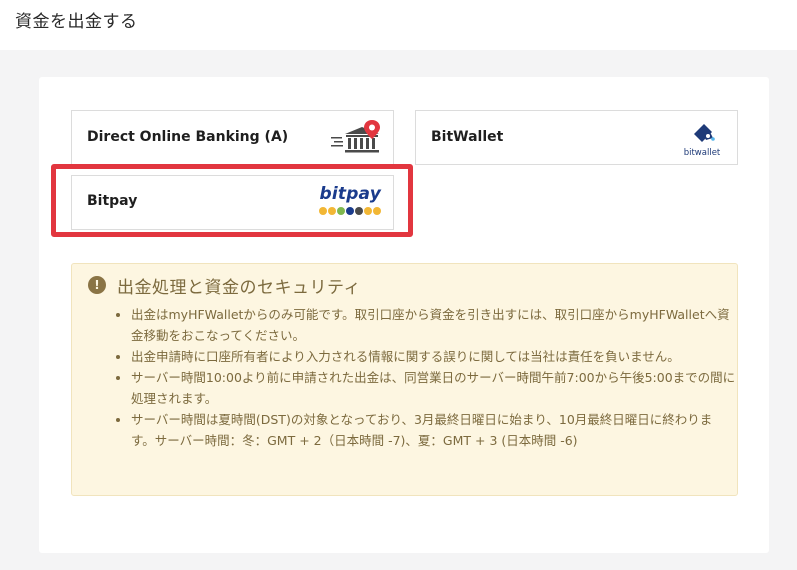 This screenshot has width=797, height=570. I want to click on bitwallet-logo: bitwallet, so click(702, 140).